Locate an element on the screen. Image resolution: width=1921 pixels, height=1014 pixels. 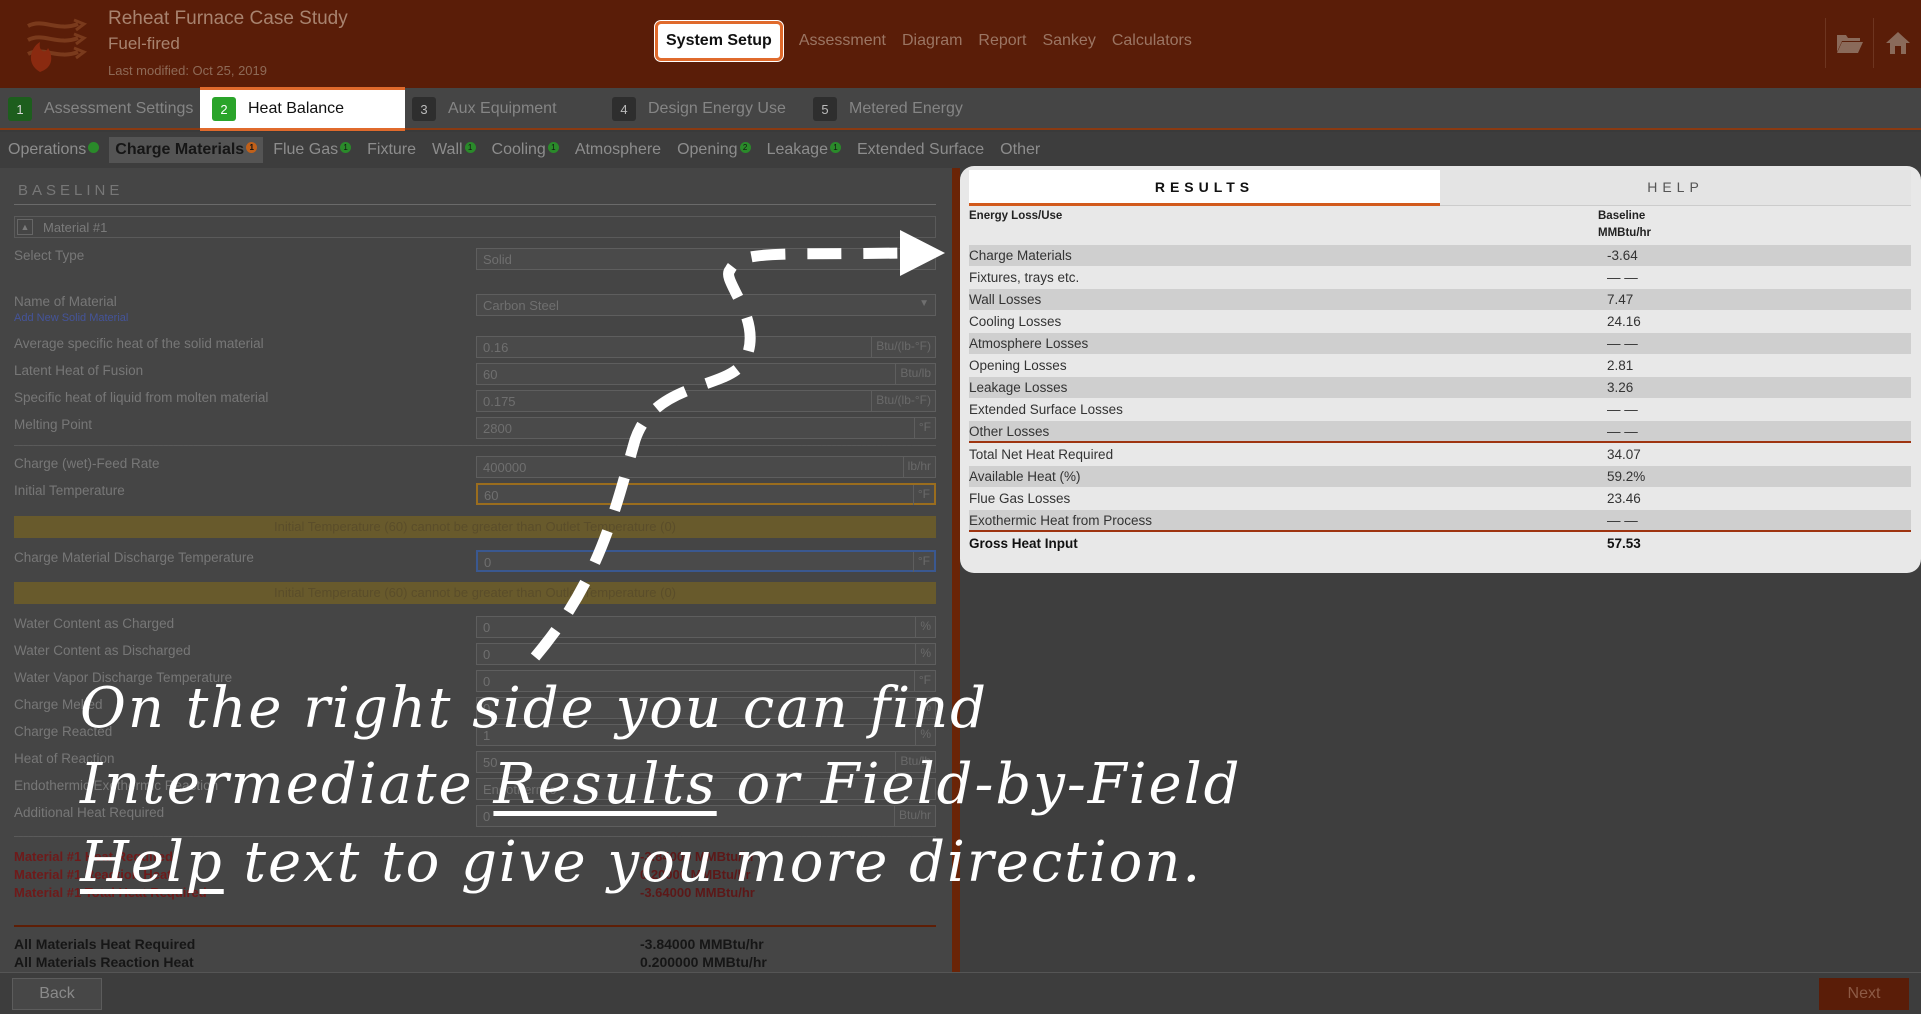
callout-line: On the right side you can find is located at coordinates (534, 708).